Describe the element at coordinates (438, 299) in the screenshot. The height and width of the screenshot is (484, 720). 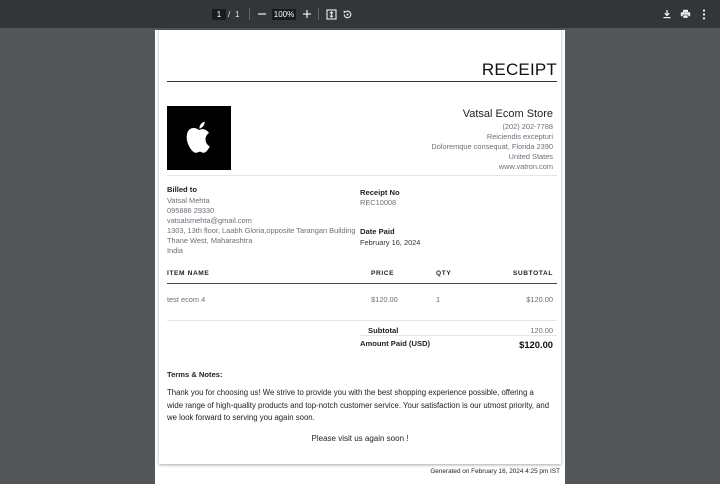
I see `row-qty: 1` at that location.